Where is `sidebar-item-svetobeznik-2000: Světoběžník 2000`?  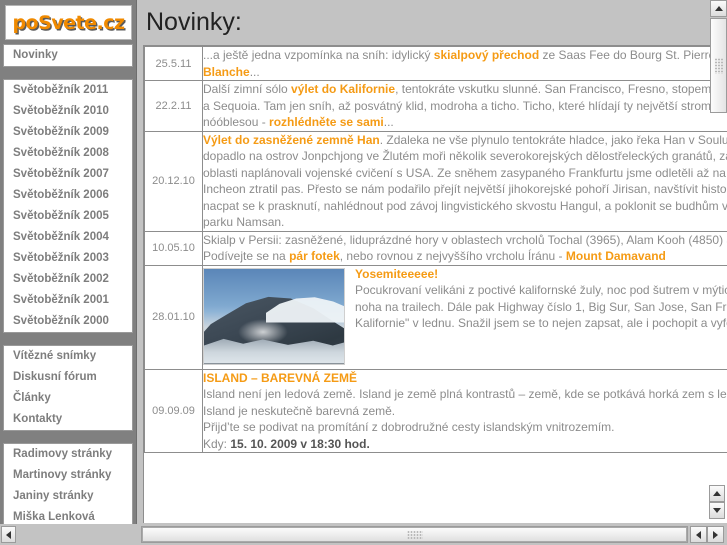
sidebar-item-svetobeznik-2000: Světoběžník 2000 is located at coordinates (68, 321).